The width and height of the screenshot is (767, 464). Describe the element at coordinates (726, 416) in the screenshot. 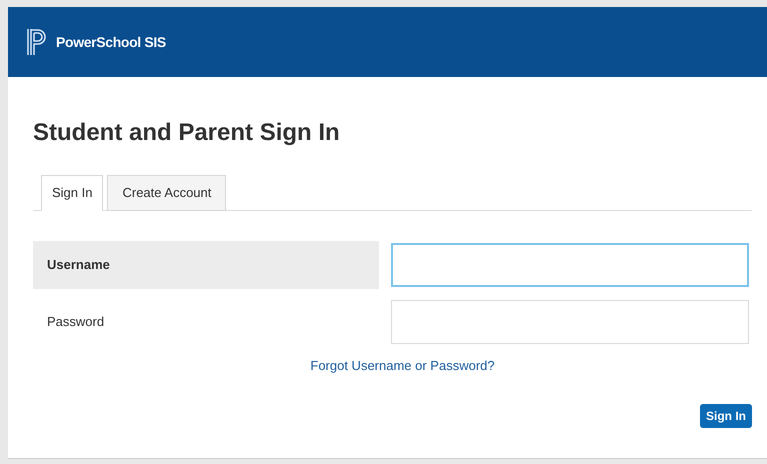

I see `sign-in-button: Sign In` at that location.